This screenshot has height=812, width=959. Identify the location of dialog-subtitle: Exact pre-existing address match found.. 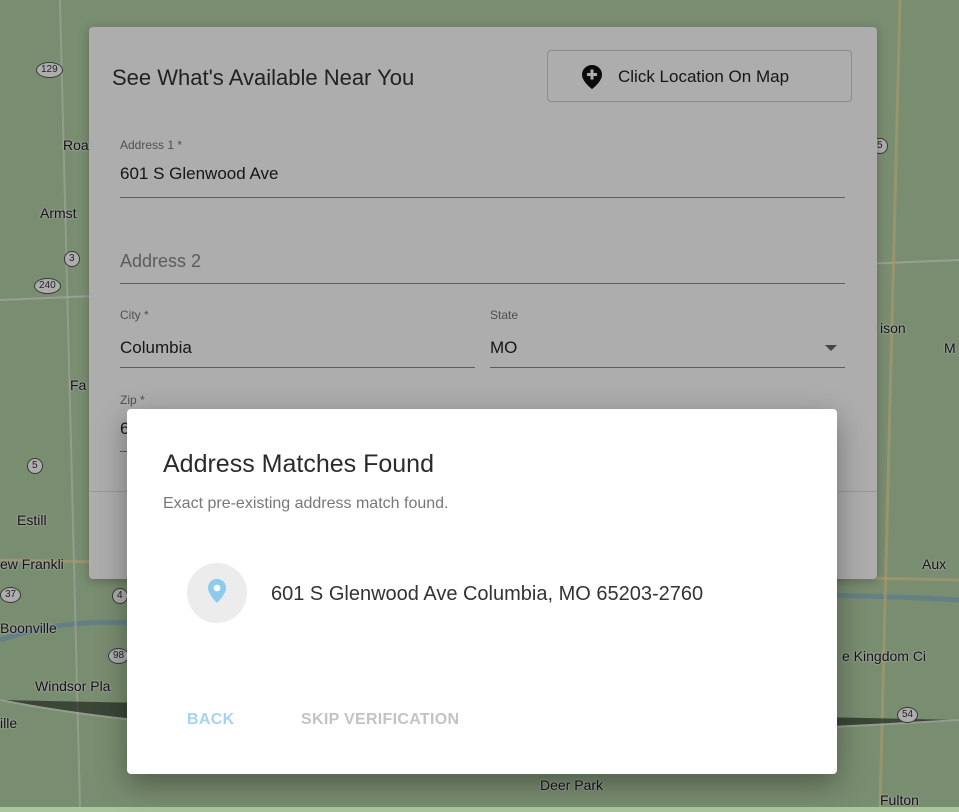
(306, 503).